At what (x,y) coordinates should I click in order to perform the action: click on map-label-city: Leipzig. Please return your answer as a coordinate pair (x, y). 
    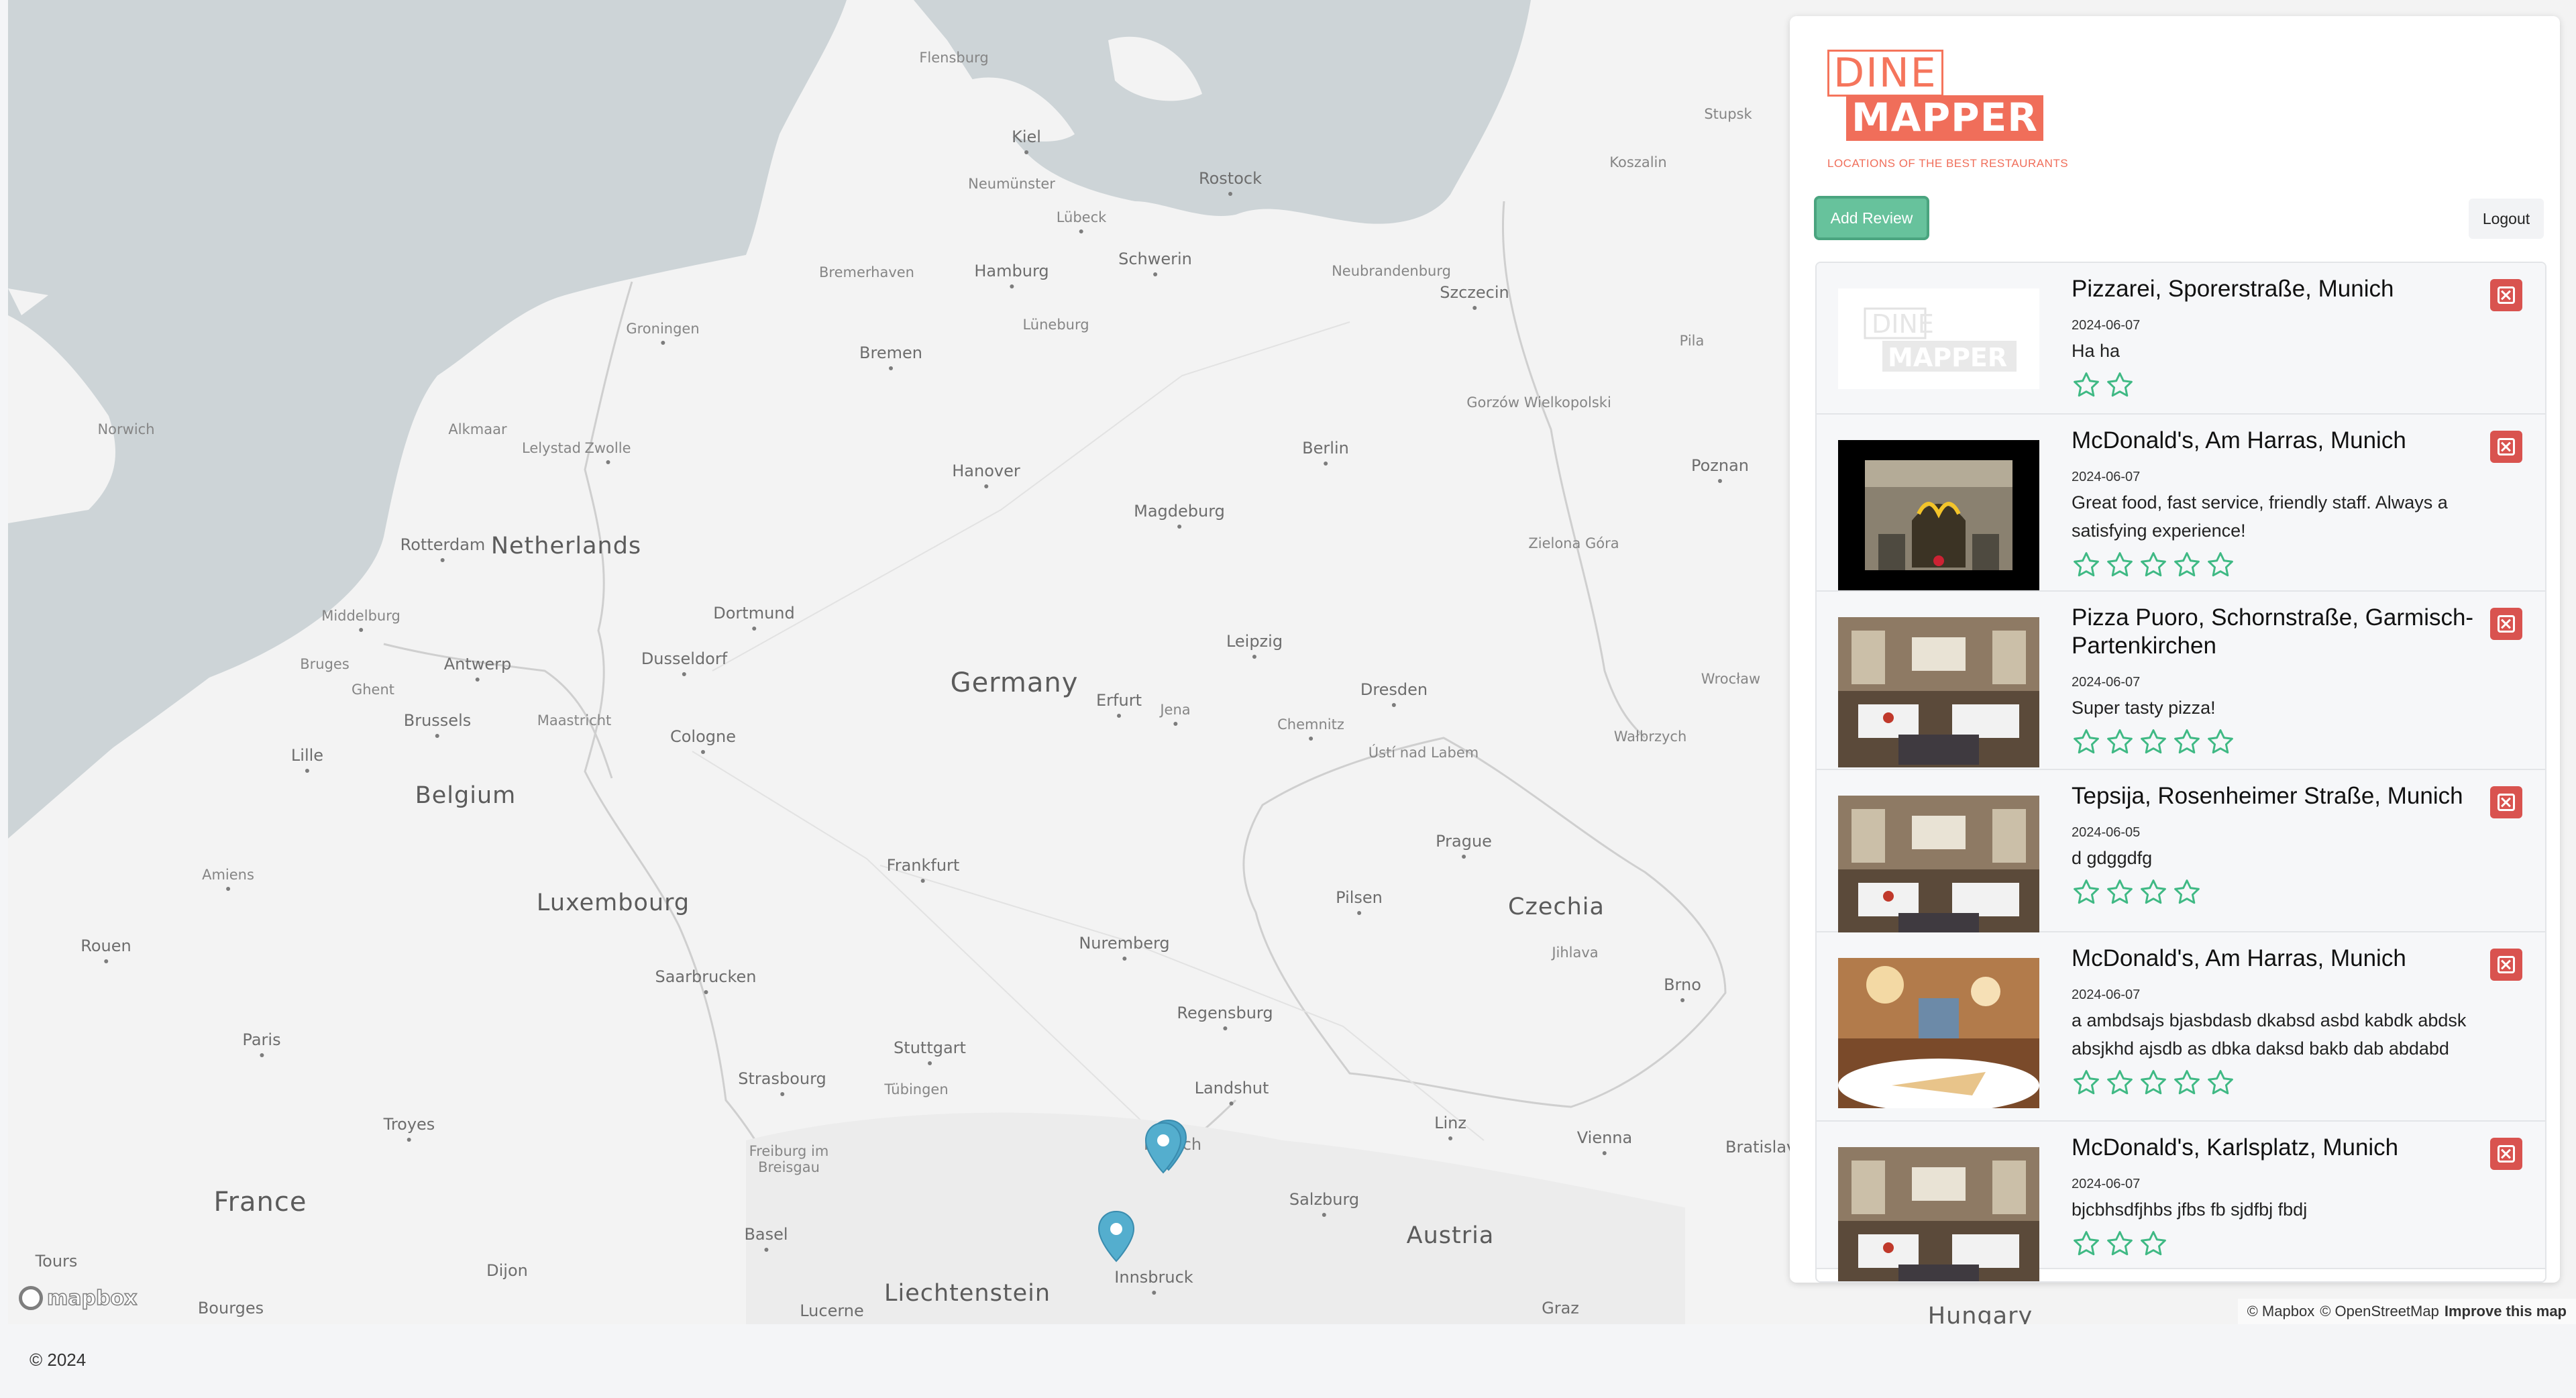
    Looking at the image, I should click on (1254, 645).